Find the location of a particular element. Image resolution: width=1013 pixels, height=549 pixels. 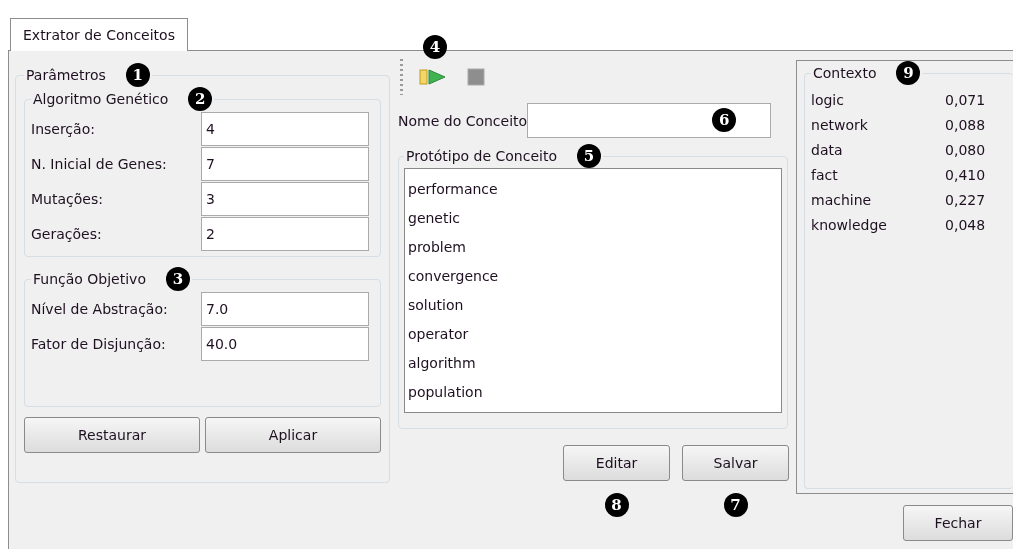

list-item: algorithm is located at coordinates (593, 362).